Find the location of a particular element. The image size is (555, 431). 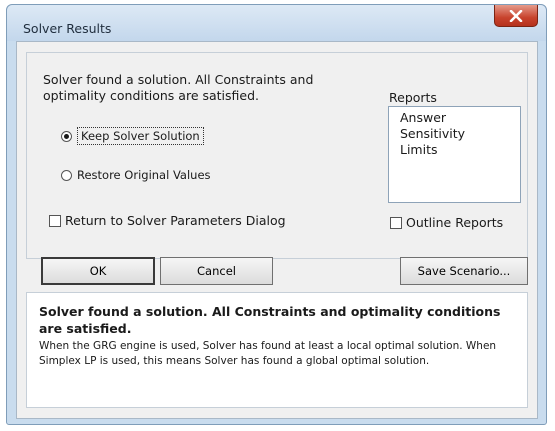

reports-listbox: Answer Sensitivity Limits is located at coordinates (454, 154).